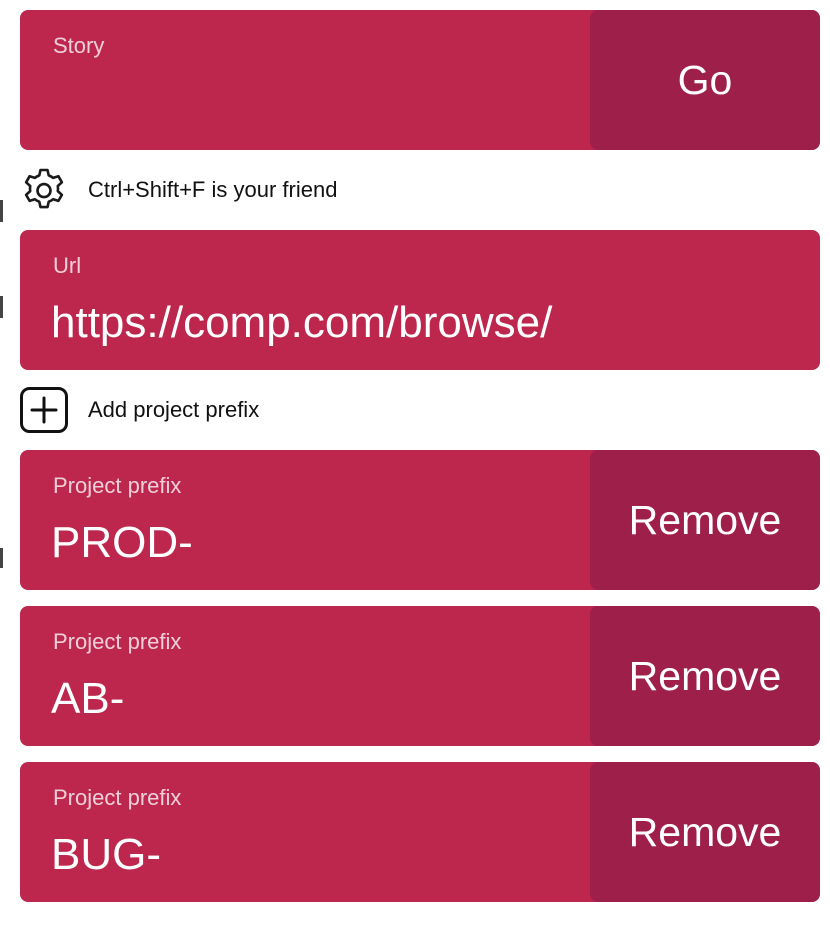  I want to click on url-label: Url, so click(67, 265).